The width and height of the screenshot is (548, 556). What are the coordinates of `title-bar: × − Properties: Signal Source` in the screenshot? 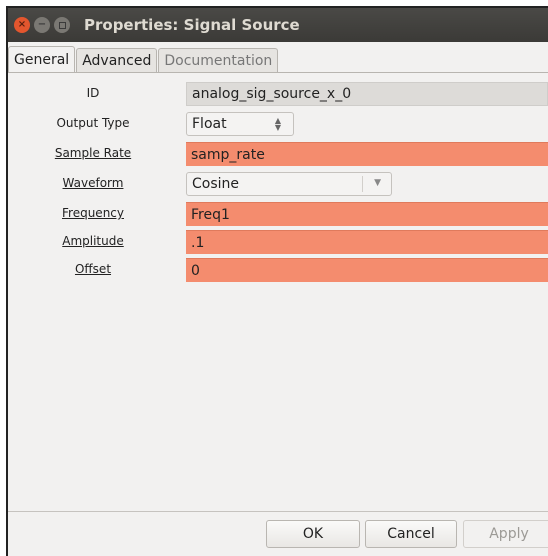 It's located at (278, 25).